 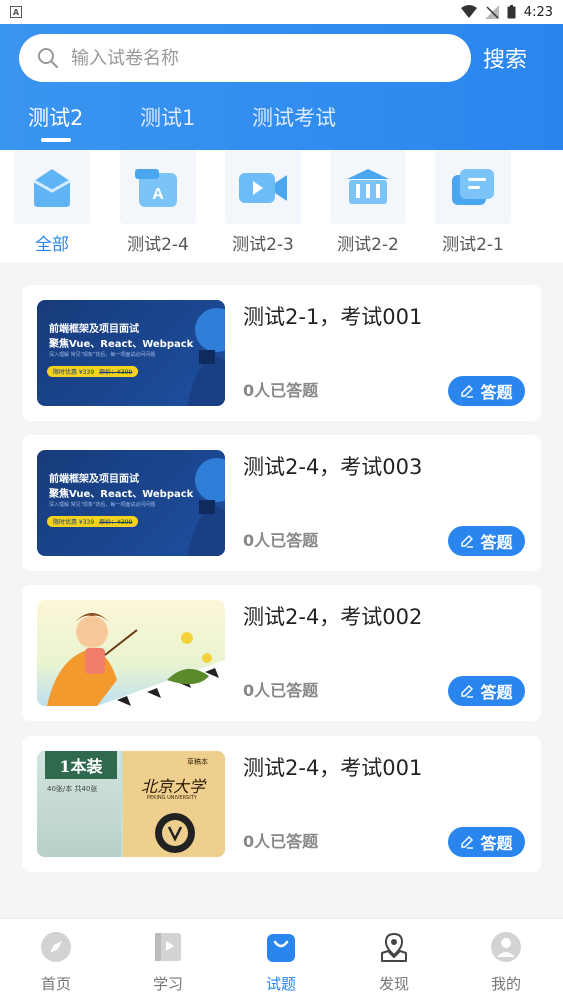 I want to click on category-all: 全部, so click(x=52, y=206).